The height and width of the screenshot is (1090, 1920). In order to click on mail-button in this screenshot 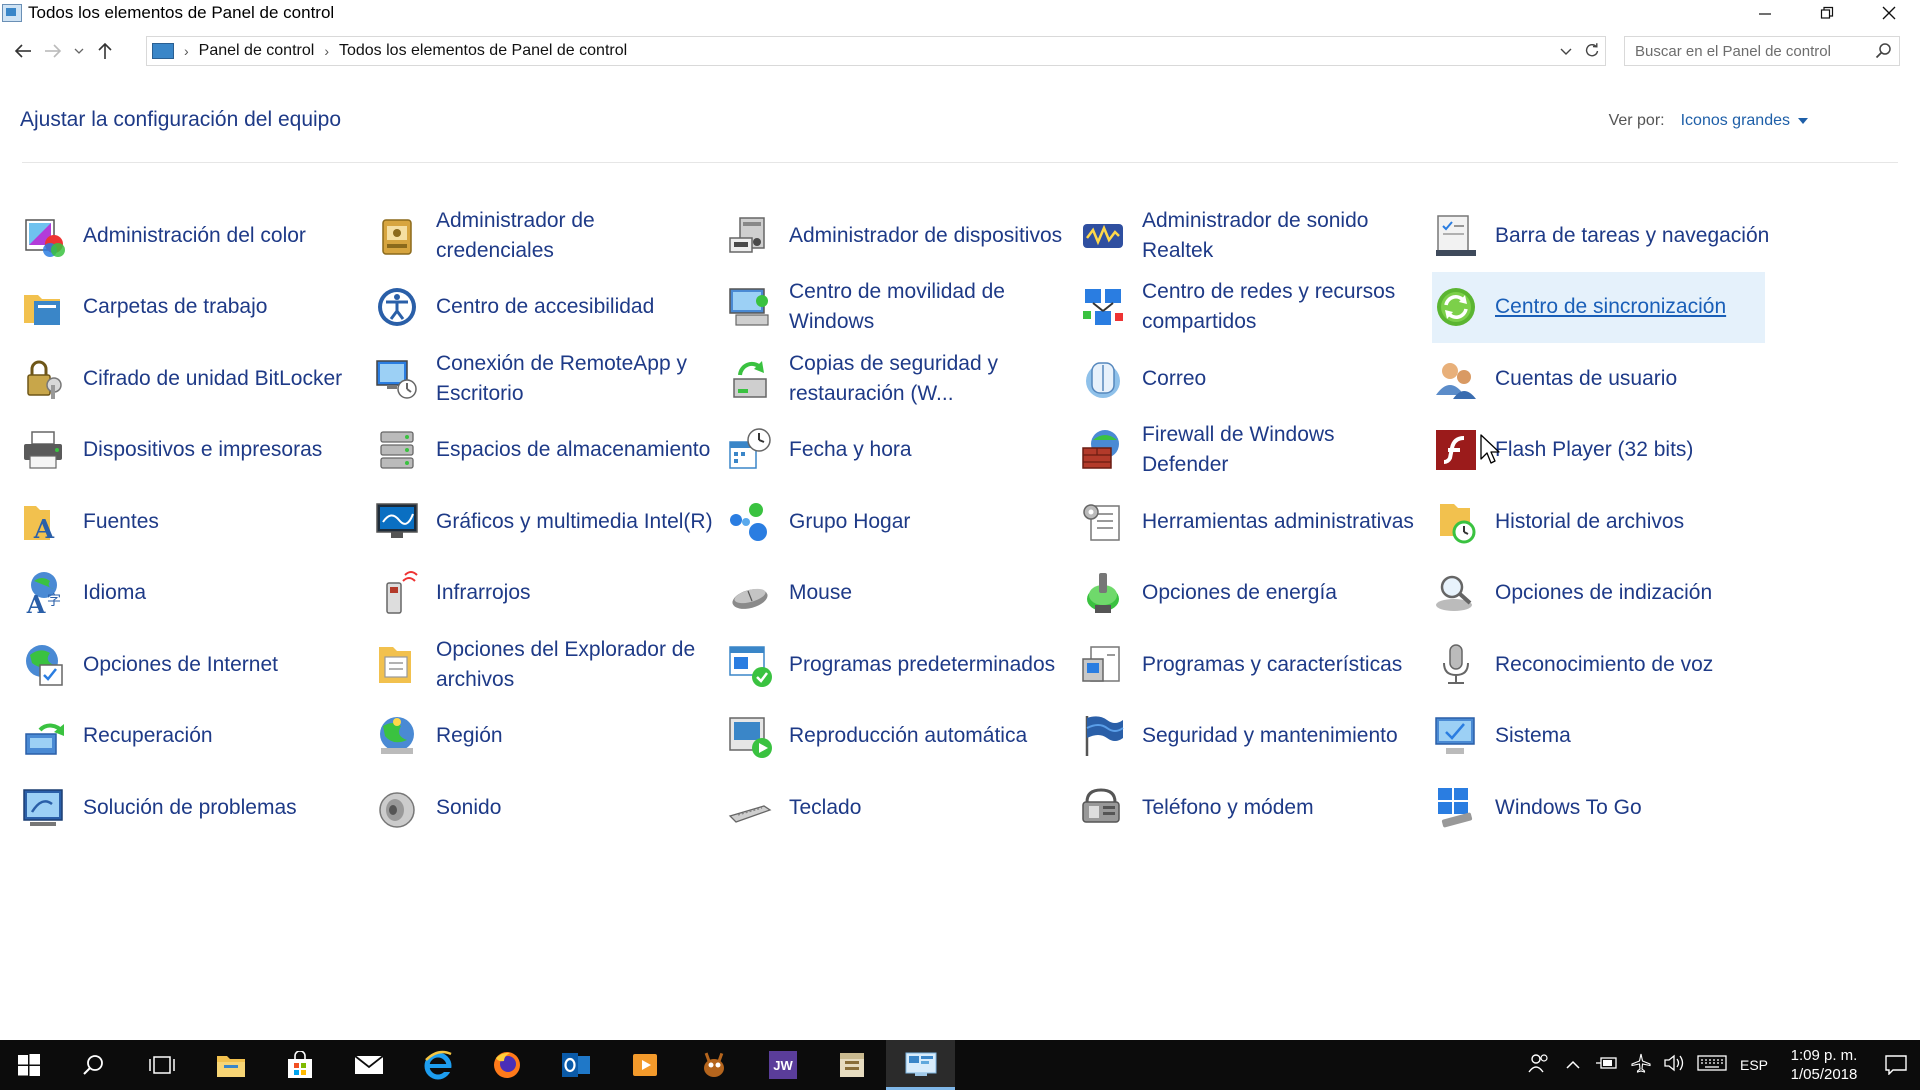, I will do `click(368, 1065)`.